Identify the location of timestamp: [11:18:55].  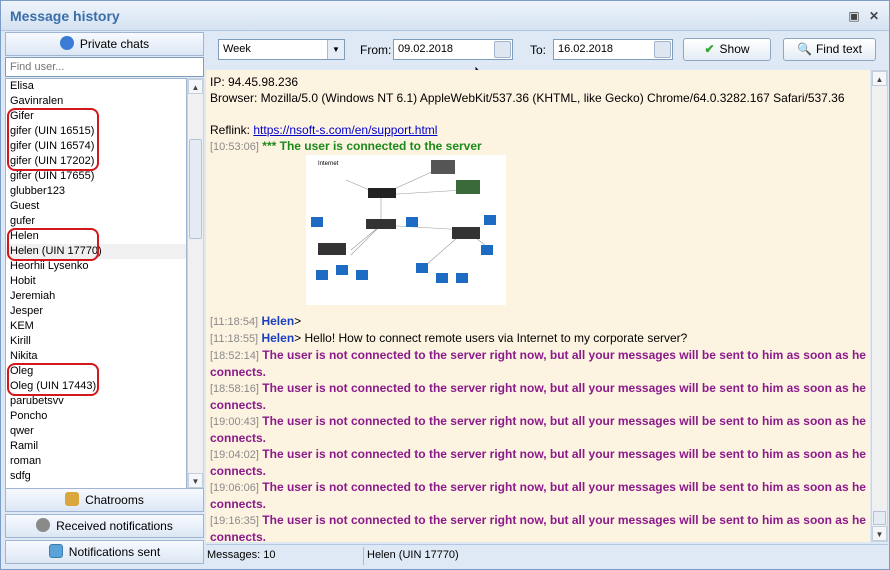
(234, 339).